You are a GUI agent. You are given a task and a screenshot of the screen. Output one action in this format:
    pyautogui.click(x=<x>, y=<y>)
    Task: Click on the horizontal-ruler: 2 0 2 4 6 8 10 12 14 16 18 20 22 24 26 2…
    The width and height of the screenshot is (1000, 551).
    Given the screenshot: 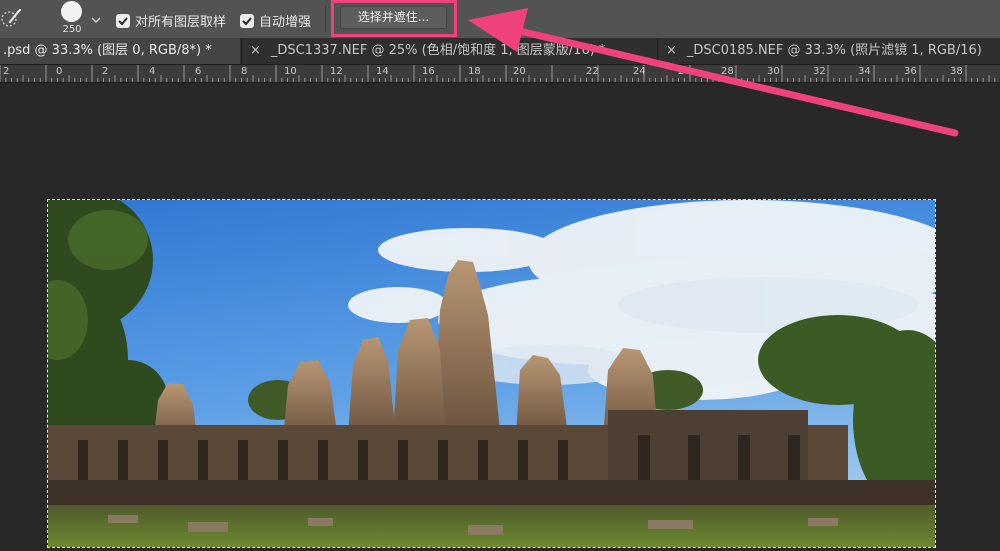 What is the action you would take?
    pyautogui.click(x=500, y=74)
    